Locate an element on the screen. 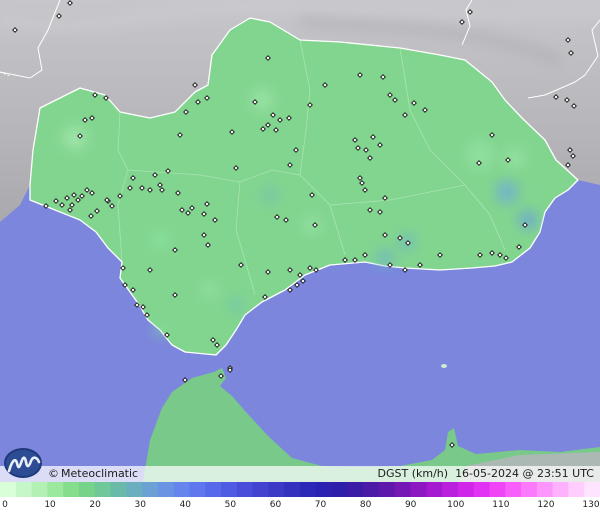 The width and height of the screenshot is (600, 517). scale-tick-label: 40 is located at coordinates (185, 505).